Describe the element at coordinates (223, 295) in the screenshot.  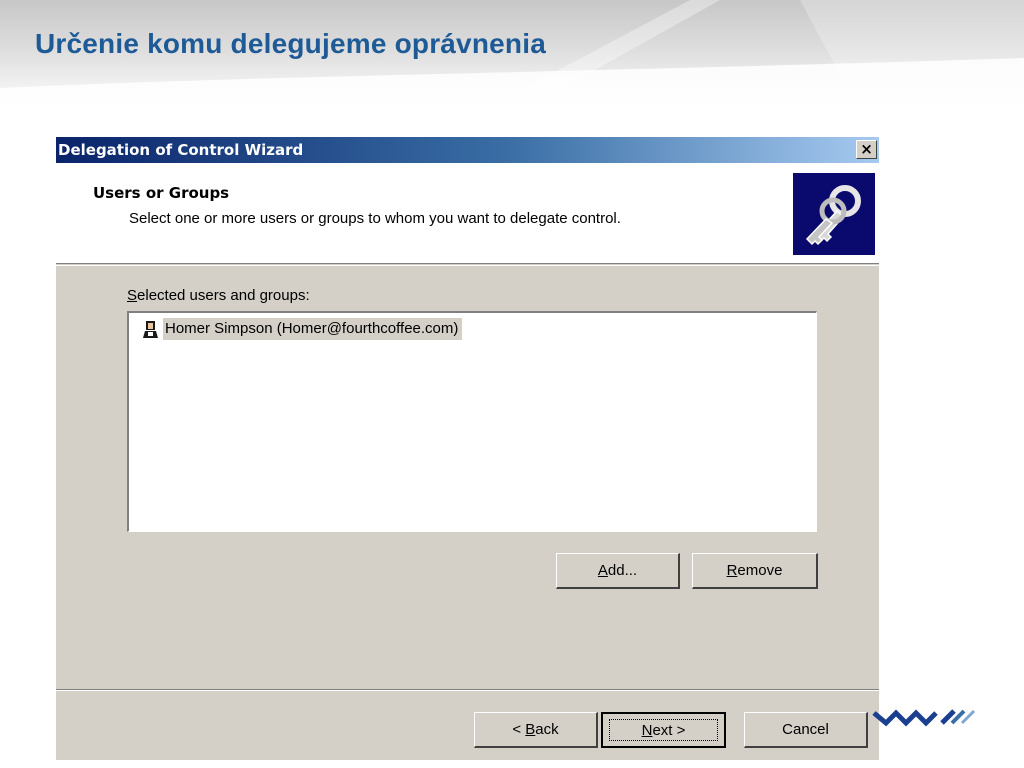
I see `label-text: elected users and groups:` at that location.